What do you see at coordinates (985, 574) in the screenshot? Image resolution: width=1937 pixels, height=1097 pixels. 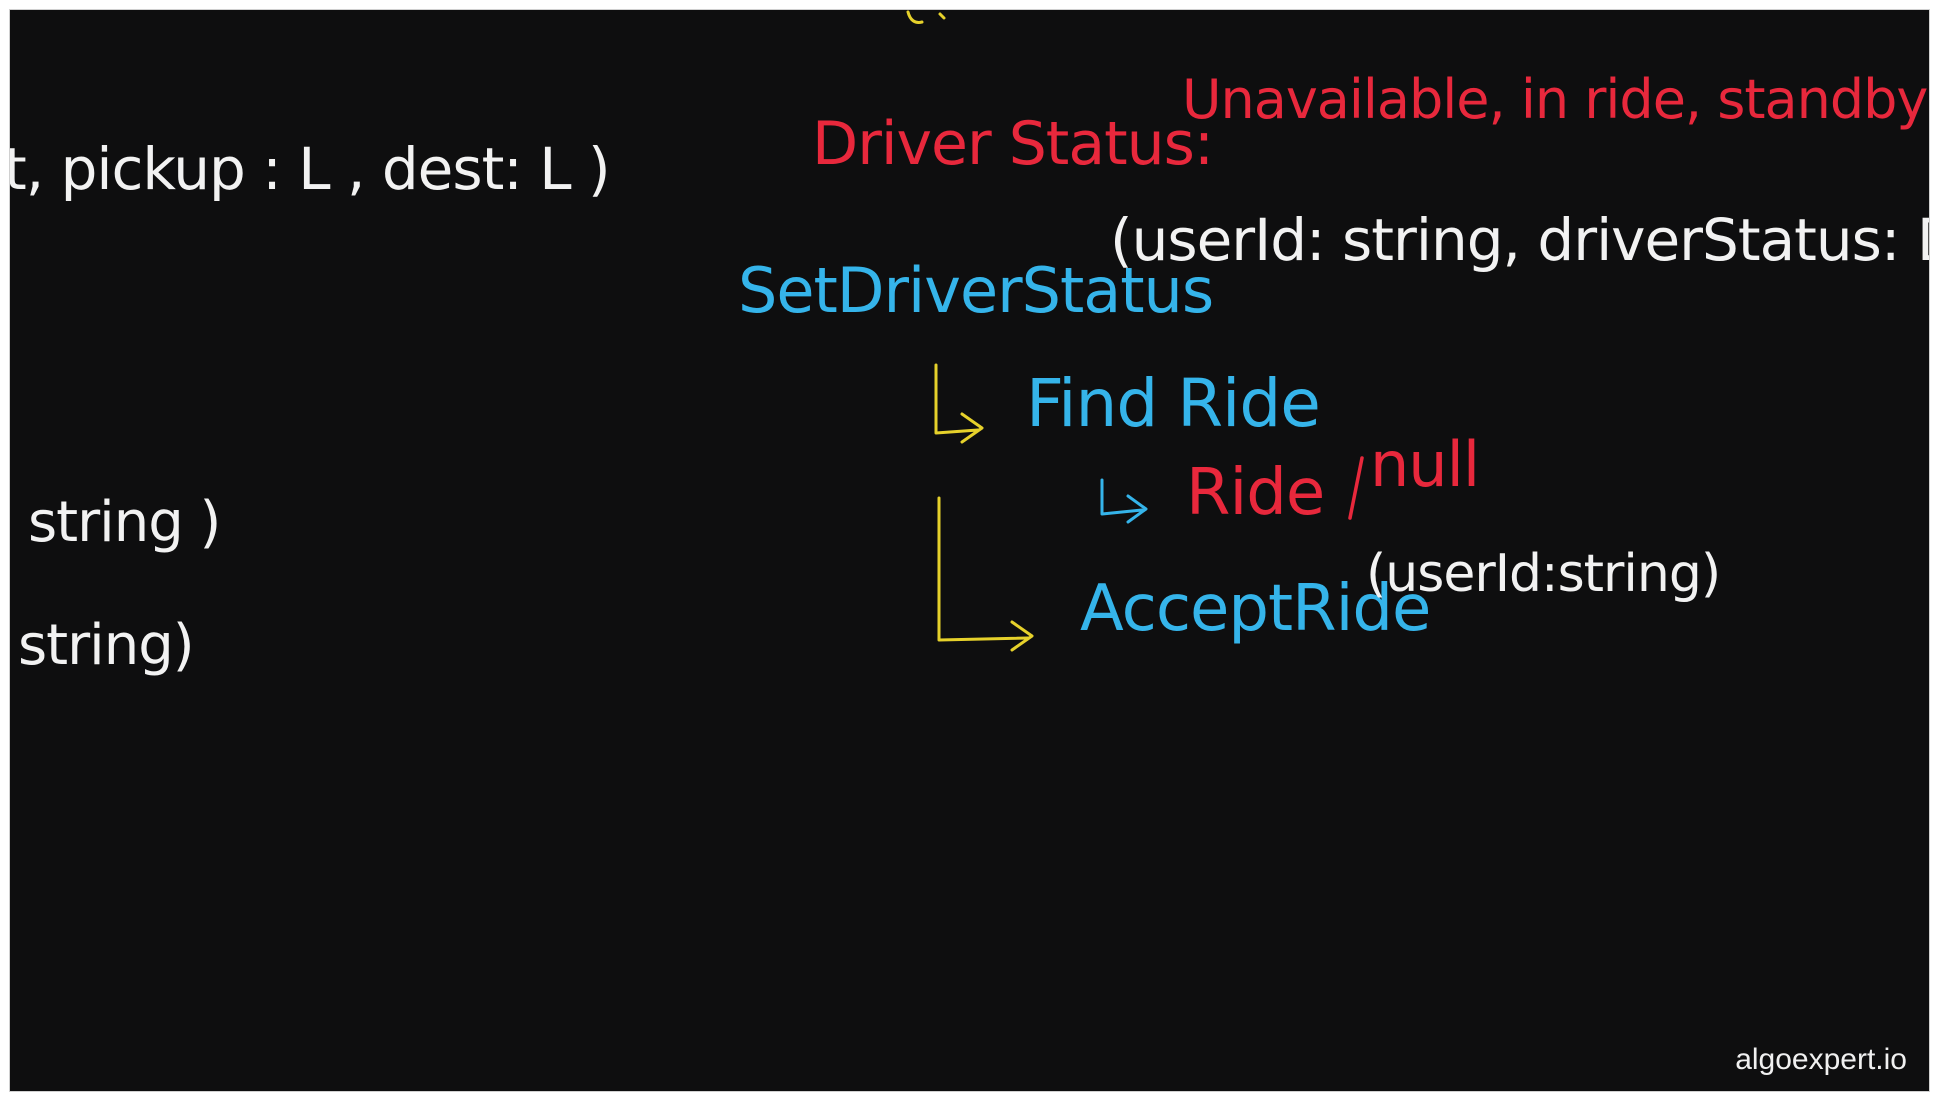 I see `arrow-to-accept-ride` at bounding box center [985, 574].